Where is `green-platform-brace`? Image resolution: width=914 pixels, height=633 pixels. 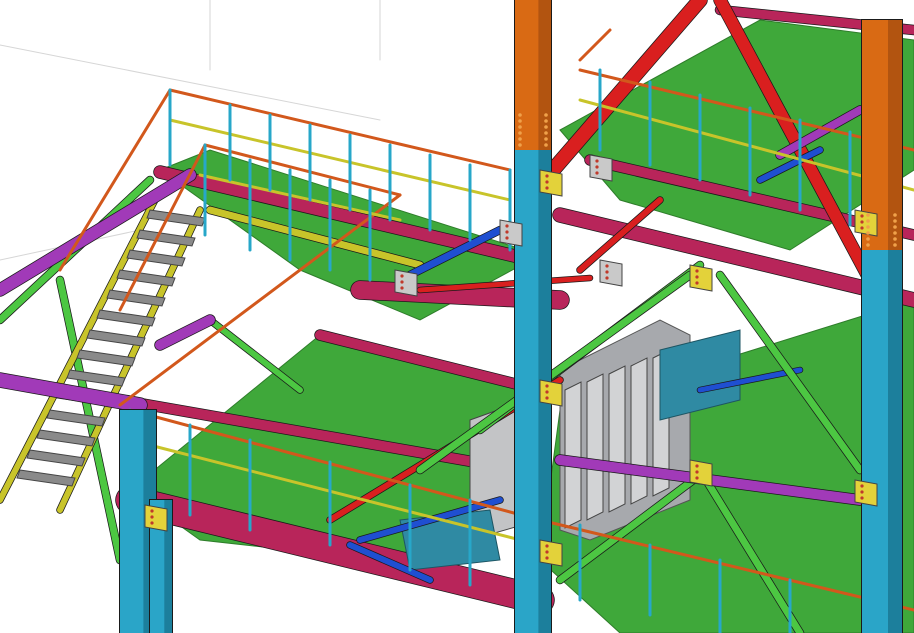
green-platform-brace is located at coordinates (255, 355).